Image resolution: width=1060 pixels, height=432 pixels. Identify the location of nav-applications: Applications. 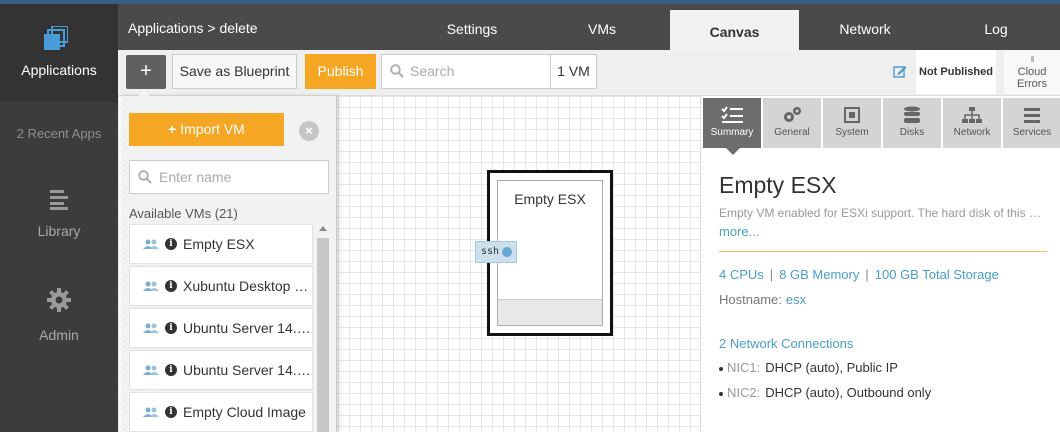
(59, 53).